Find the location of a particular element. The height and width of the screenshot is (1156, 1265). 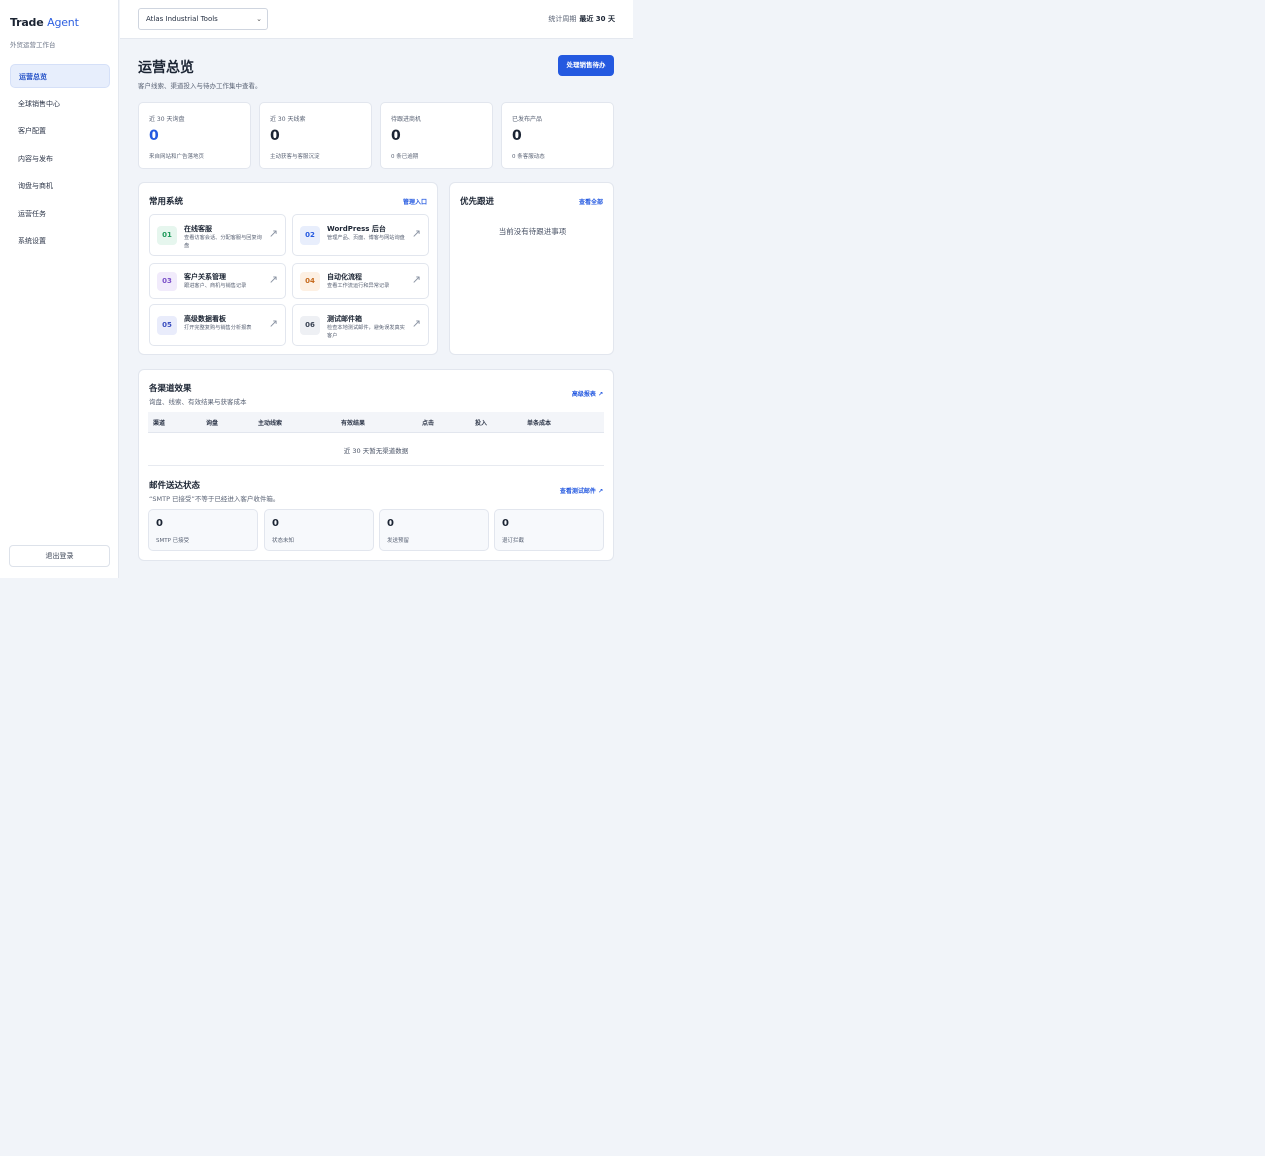

mail-title: 邮件送达状态 is located at coordinates (175, 486).